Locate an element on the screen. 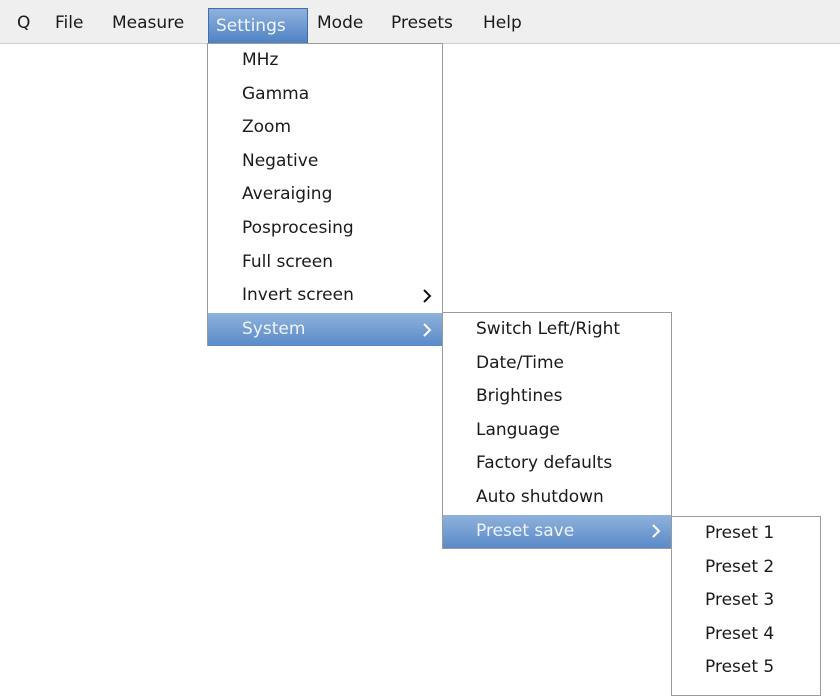 The height and width of the screenshot is (696, 840). menu-item-label: Preset 5 is located at coordinates (740, 667).